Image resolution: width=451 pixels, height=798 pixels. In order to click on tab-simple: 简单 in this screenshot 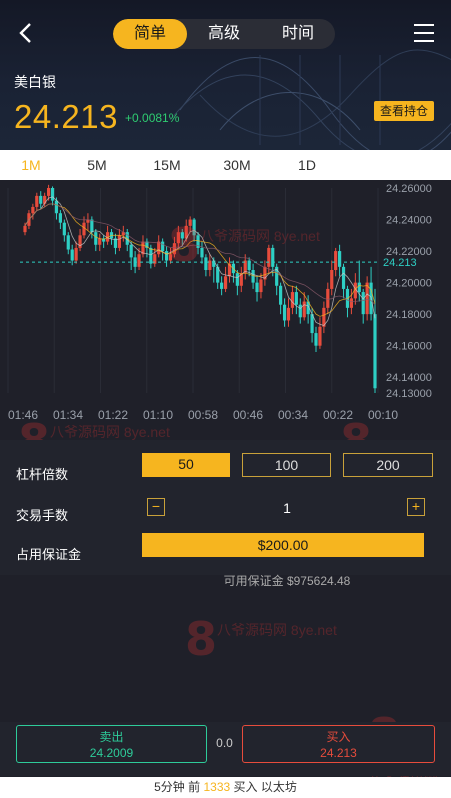, I will do `click(150, 34)`.